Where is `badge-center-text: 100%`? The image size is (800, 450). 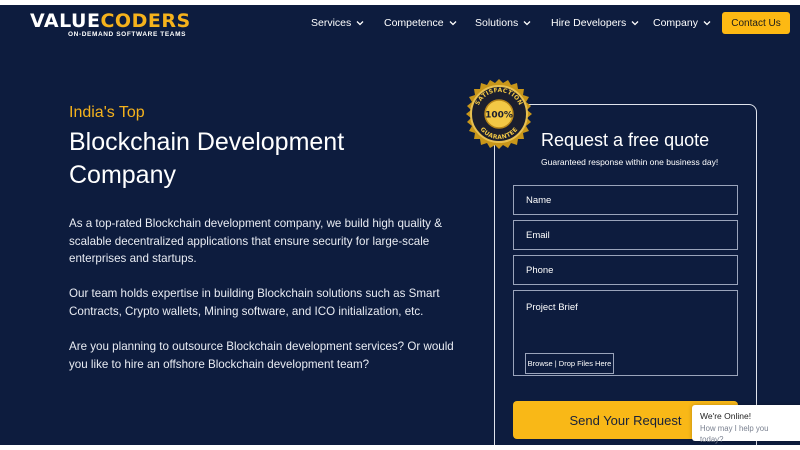 badge-center-text: 100% is located at coordinates (499, 116).